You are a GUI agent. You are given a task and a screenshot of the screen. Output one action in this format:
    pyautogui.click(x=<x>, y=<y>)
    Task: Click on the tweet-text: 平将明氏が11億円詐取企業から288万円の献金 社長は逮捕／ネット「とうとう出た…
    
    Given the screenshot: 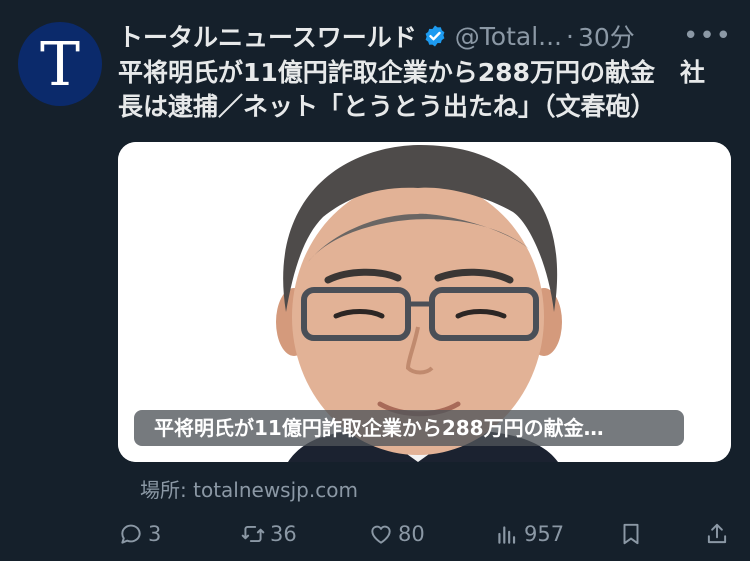 What is the action you would take?
    pyautogui.click(x=411, y=89)
    